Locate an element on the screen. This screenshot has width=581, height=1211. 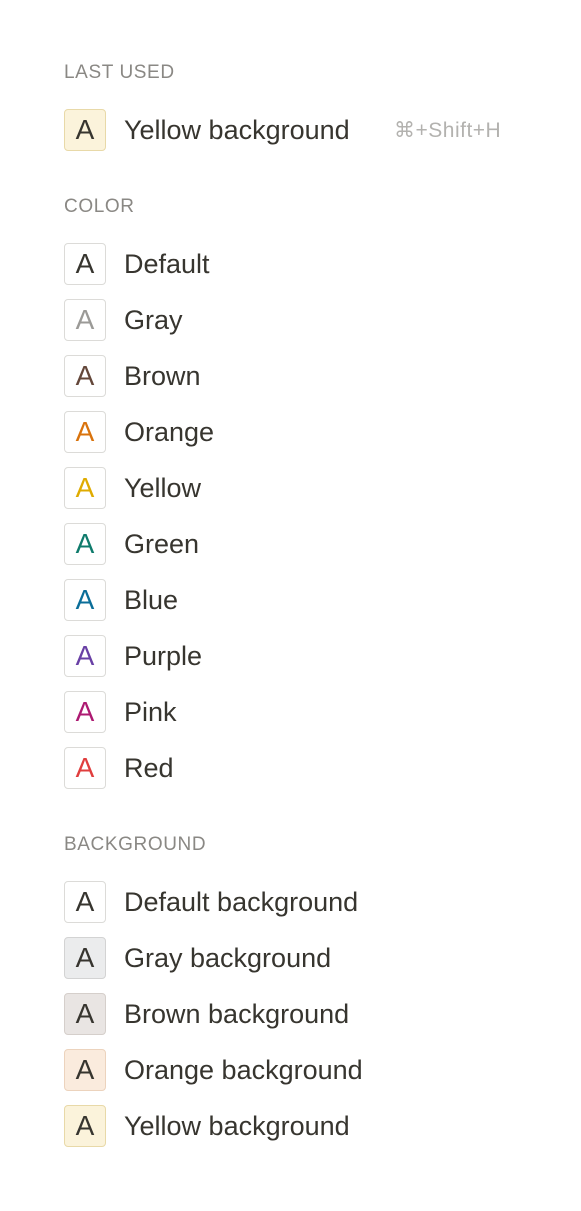
menu-item-color-pink: A Pink is located at coordinates (299, 712).